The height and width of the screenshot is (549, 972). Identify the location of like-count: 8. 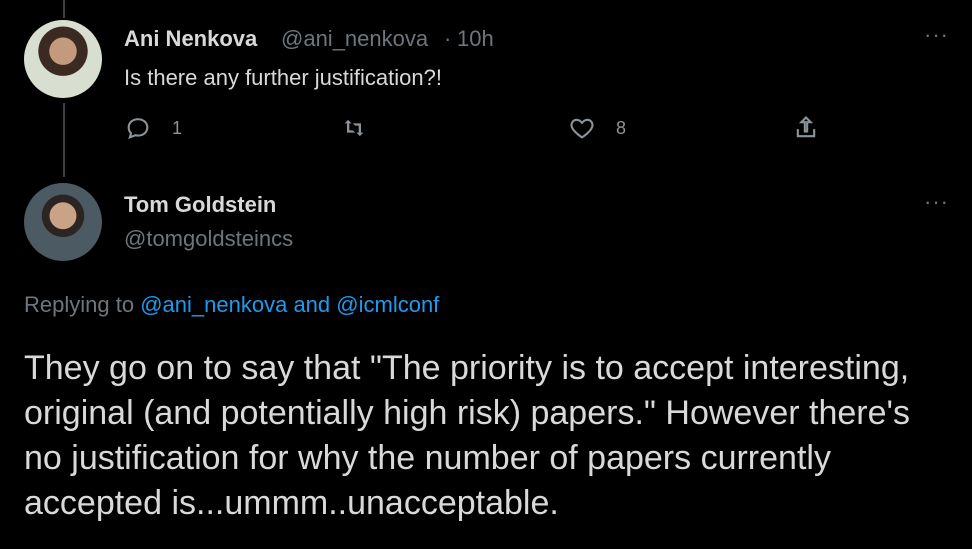
(621, 127).